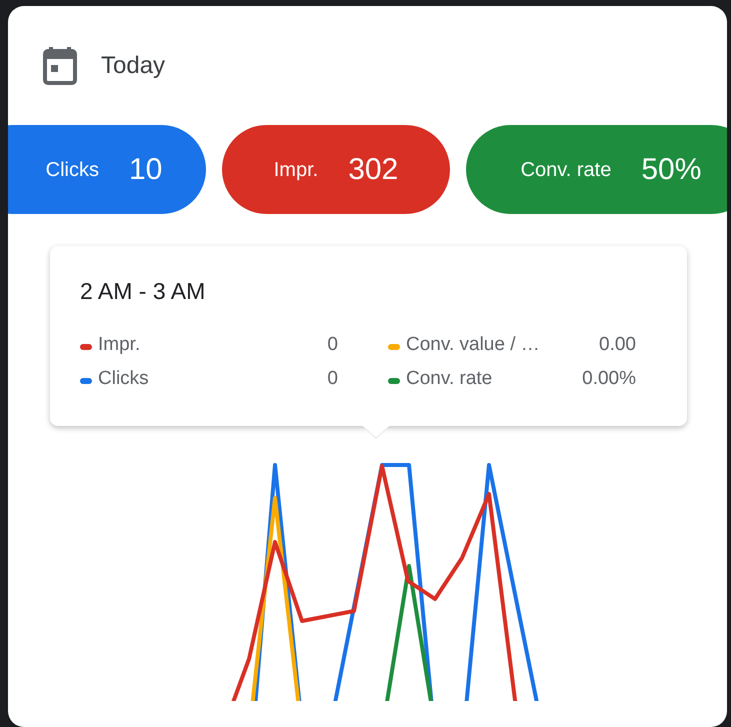 The height and width of the screenshot is (727, 731). What do you see at coordinates (609, 379) in the screenshot?
I see `legend-value: 0.00%` at bounding box center [609, 379].